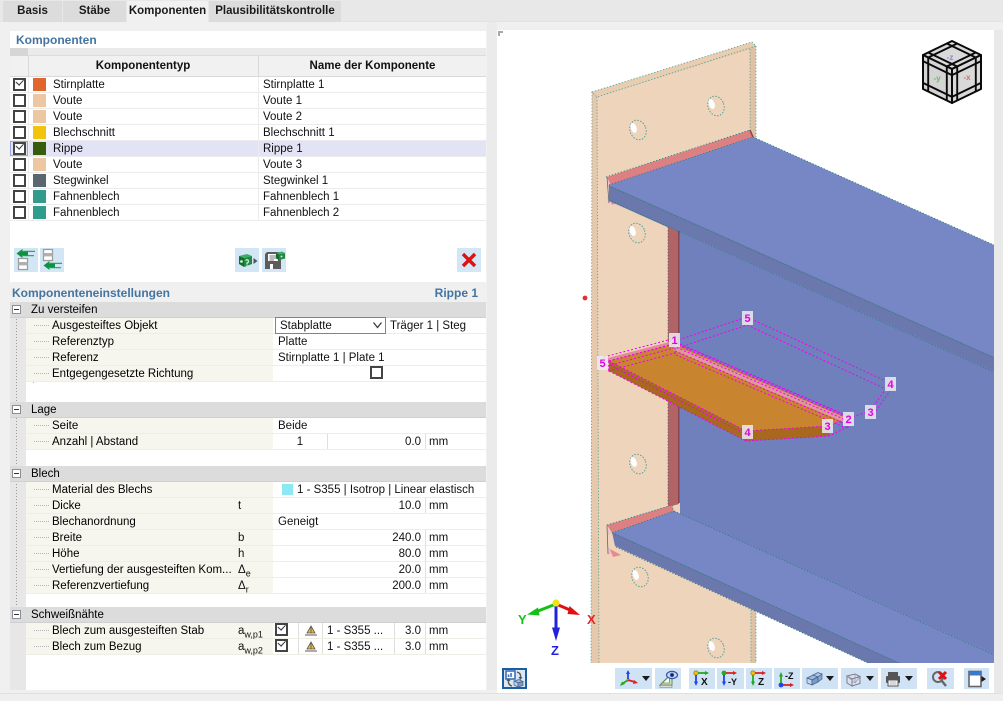 The width and height of the screenshot is (1003, 701). Describe the element at coordinates (732, 682) in the screenshot. I see `svg-text: -Y` at that location.